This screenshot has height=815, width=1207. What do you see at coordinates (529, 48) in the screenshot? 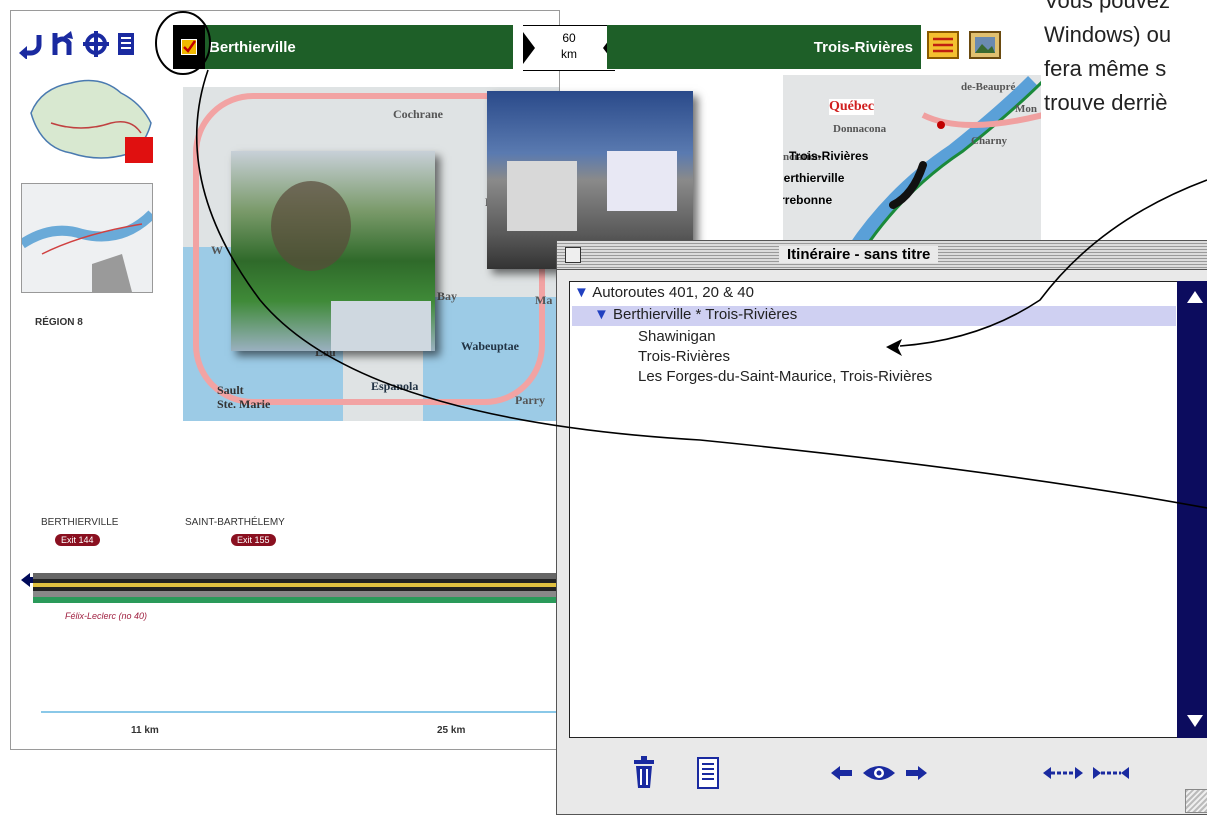
I see `arrow-right-icon` at bounding box center [529, 48].